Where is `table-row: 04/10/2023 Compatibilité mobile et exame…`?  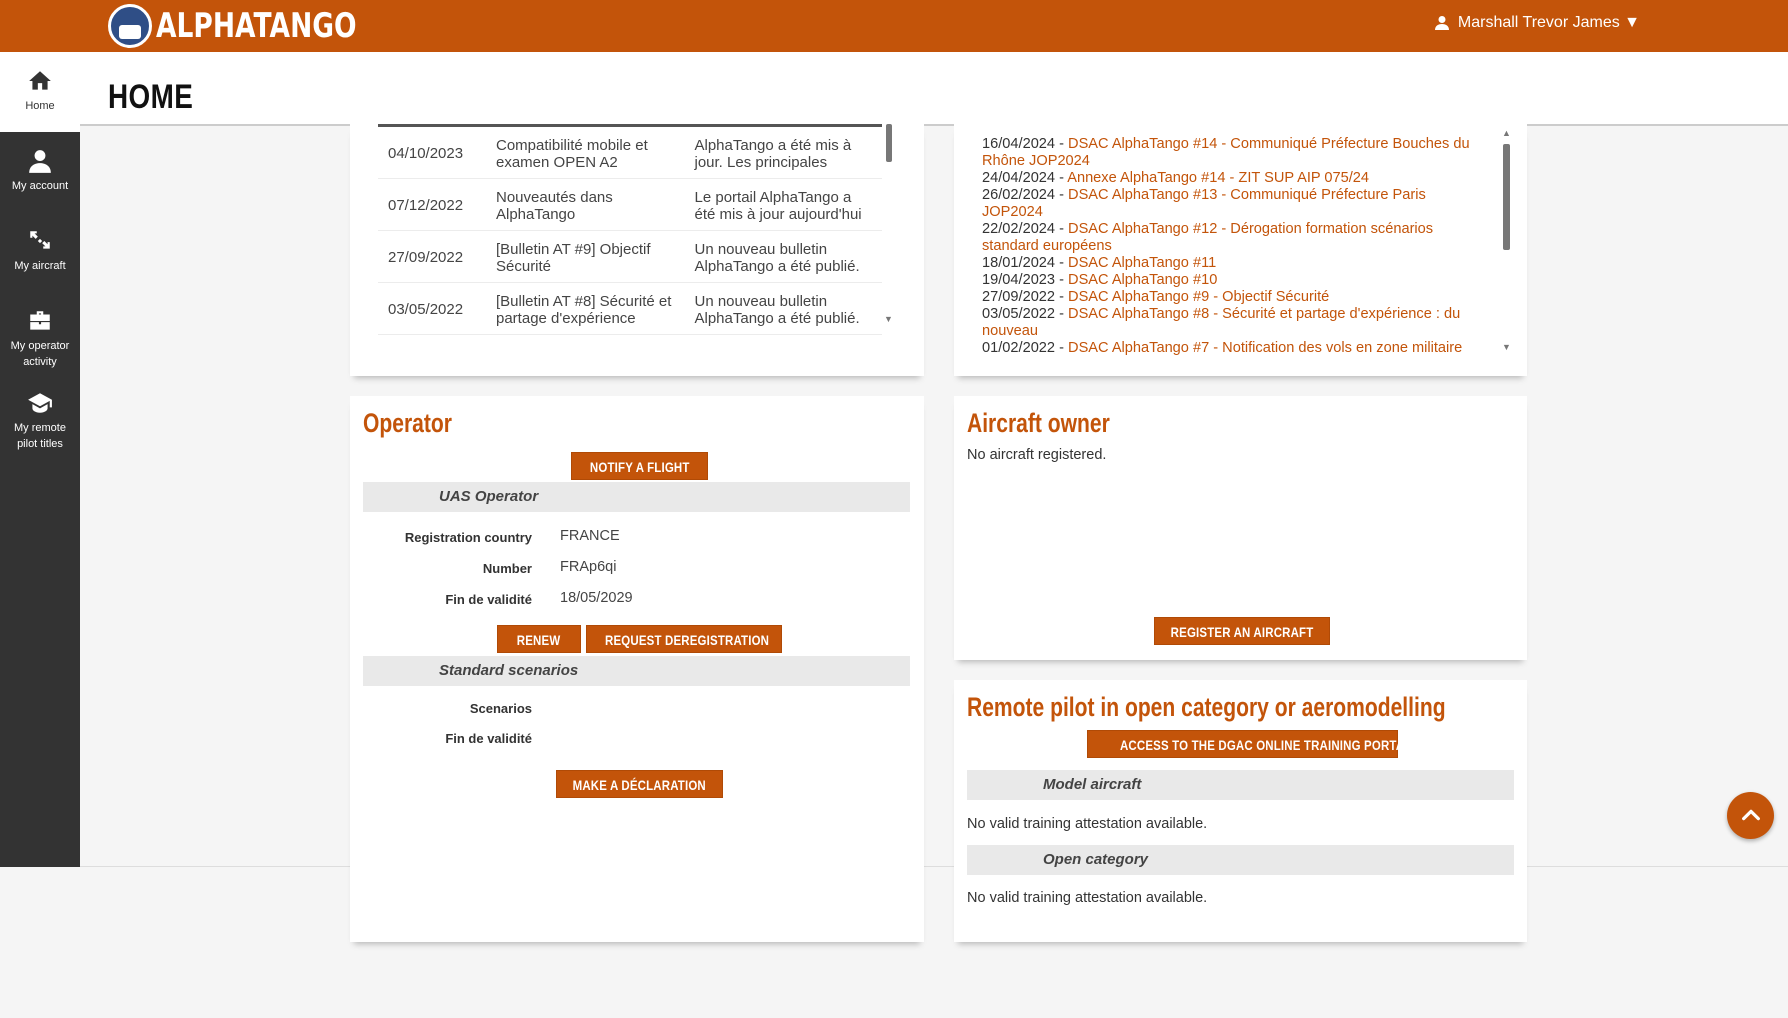
table-row: 04/10/2023 Compatibilité mobile et exame… is located at coordinates (630, 152).